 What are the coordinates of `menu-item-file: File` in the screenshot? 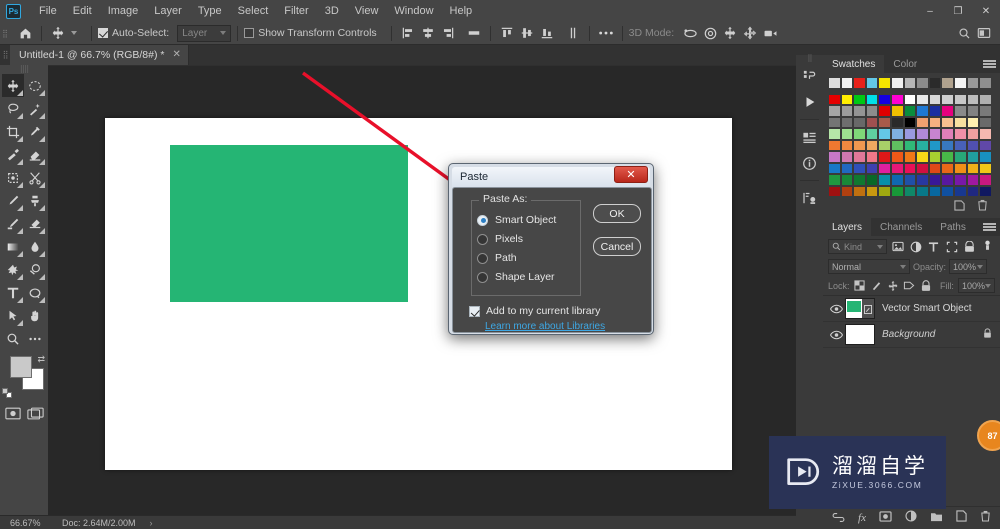 It's located at (48, 11).